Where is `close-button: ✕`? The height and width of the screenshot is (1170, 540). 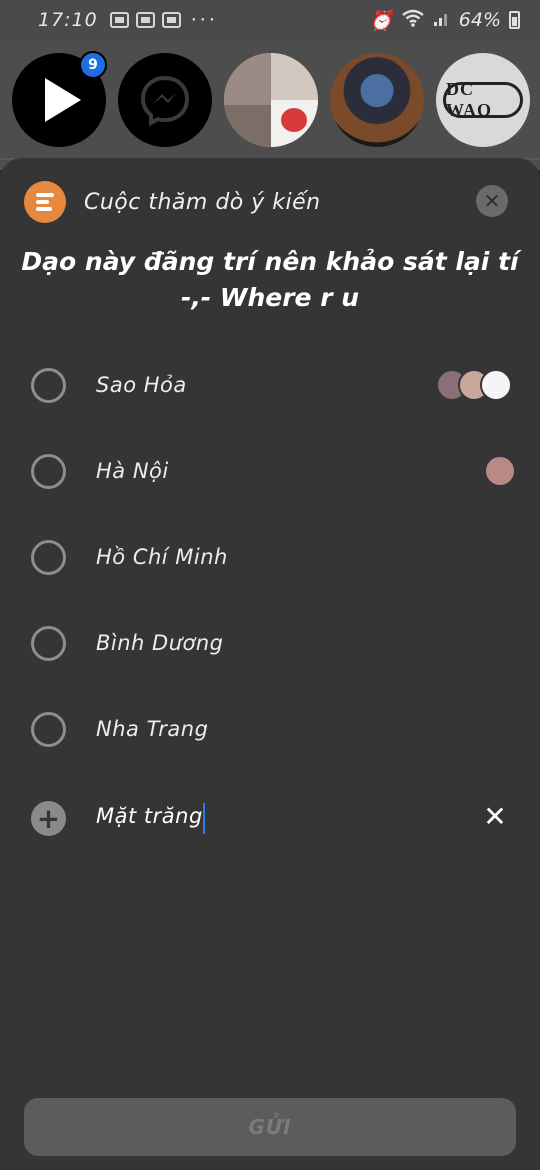
close-button: ✕ is located at coordinates (492, 201).